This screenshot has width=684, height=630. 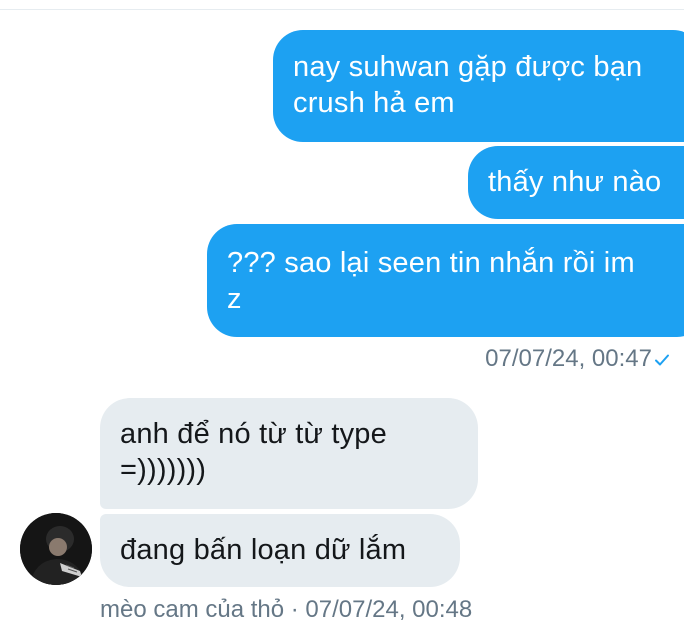 What do you see at coordinates (56, 549) in the screenshot?
I see `avatar` at bounding box center [56, 549].